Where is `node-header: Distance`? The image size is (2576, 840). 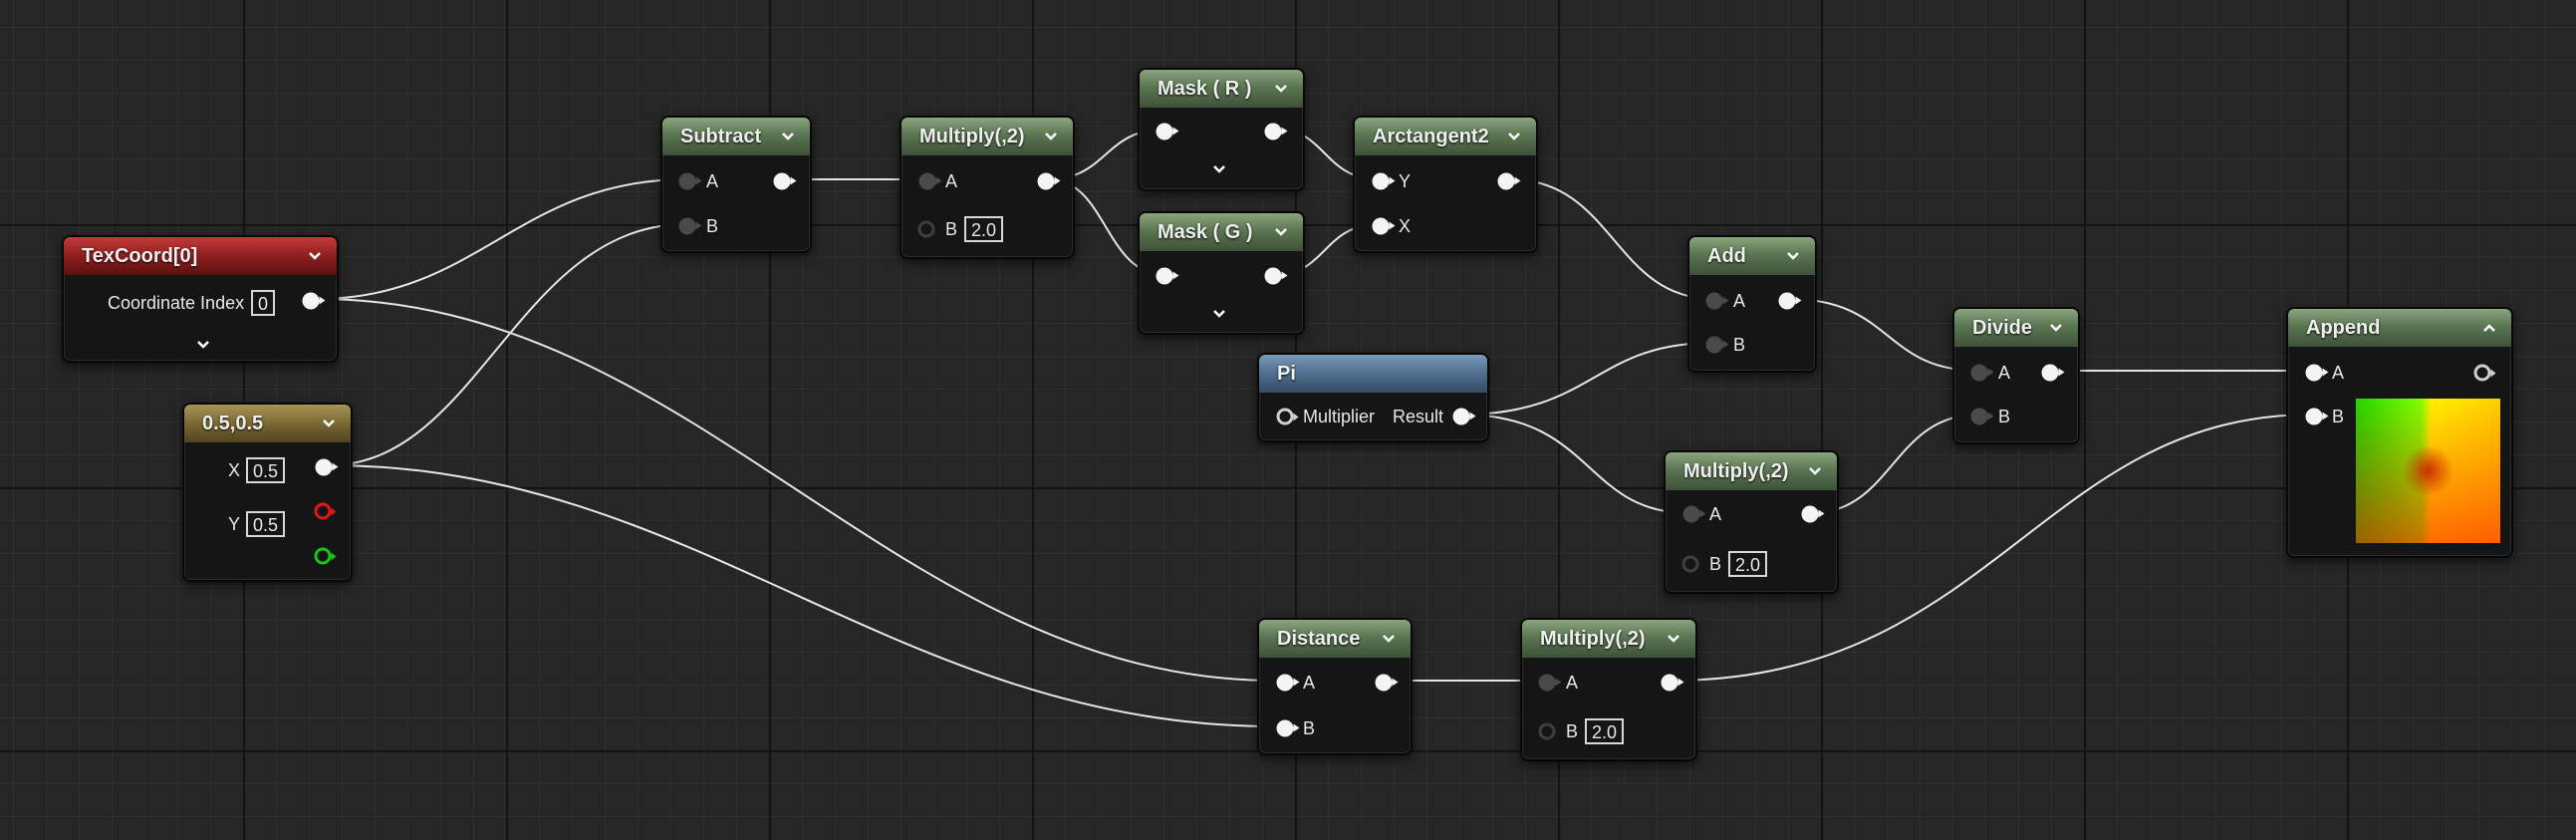
node-header: Distance is located at coordinates (1335, 639).